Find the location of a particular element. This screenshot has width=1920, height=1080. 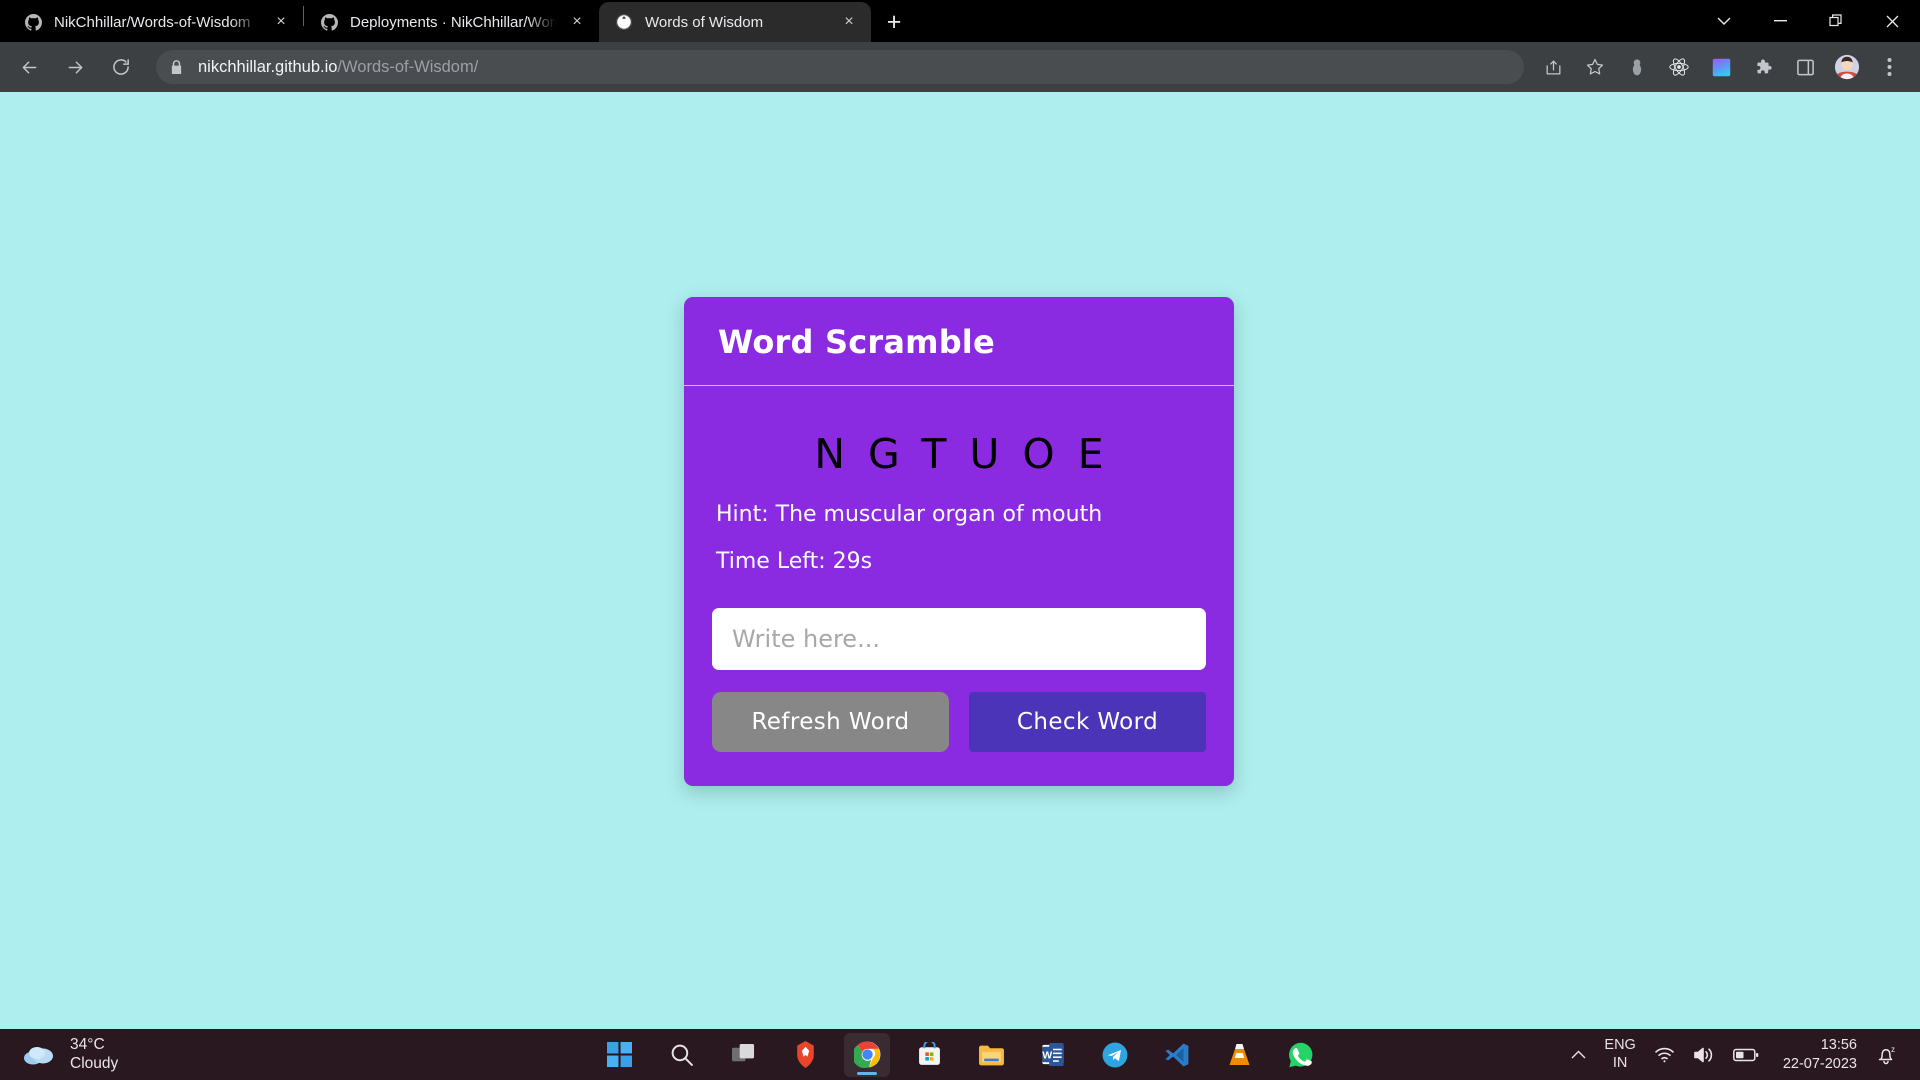

tab-title: Deployments · NikChhillar/Words is located at coordinates (453, 22).